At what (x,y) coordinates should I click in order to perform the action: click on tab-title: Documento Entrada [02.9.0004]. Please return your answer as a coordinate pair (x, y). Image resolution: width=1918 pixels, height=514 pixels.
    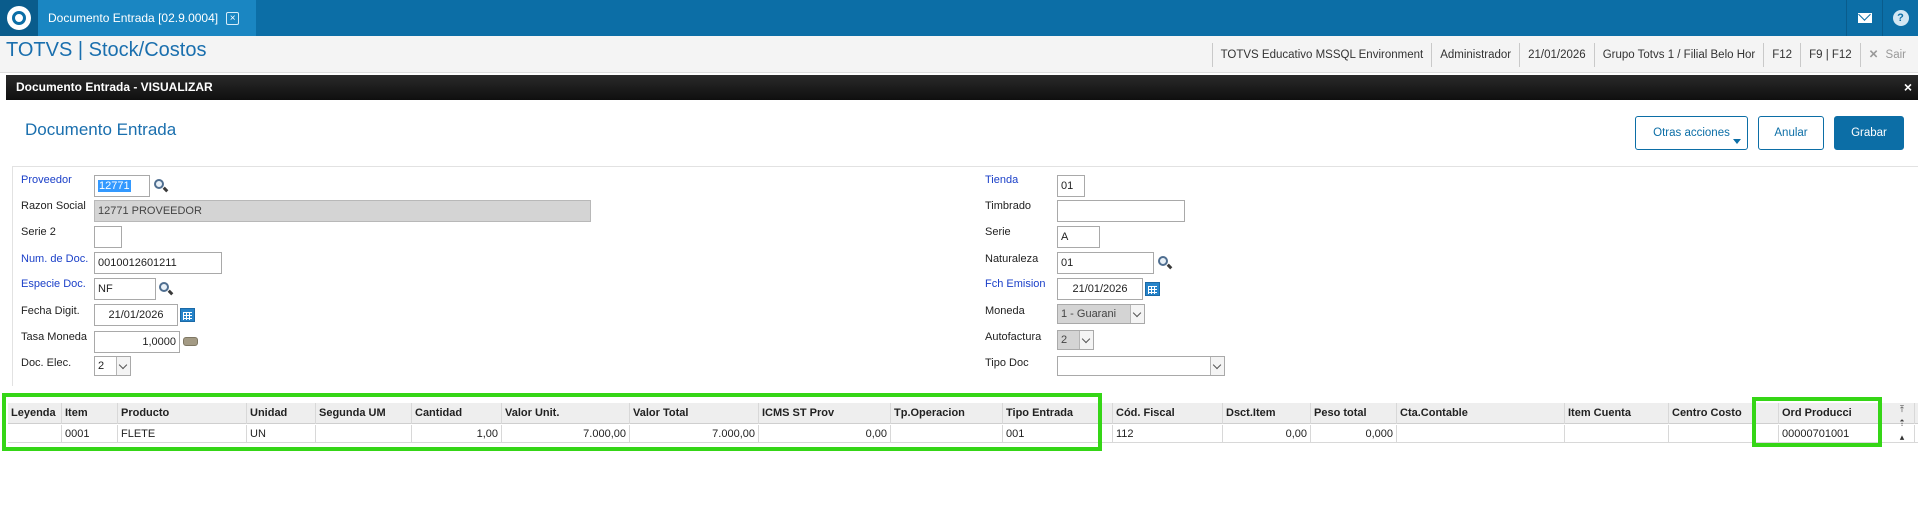
    Looking at the image, I should click on (133, 18).